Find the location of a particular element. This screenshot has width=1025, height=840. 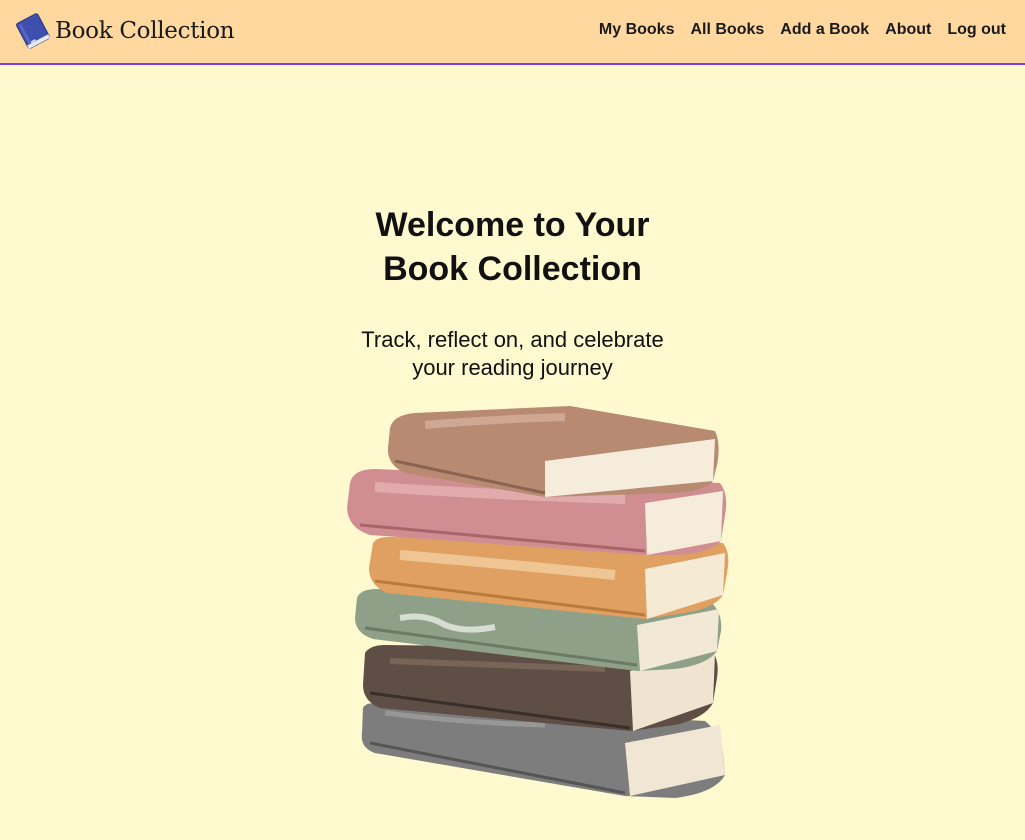

nav-log-out: Log out is located at coordinates (976, 30).